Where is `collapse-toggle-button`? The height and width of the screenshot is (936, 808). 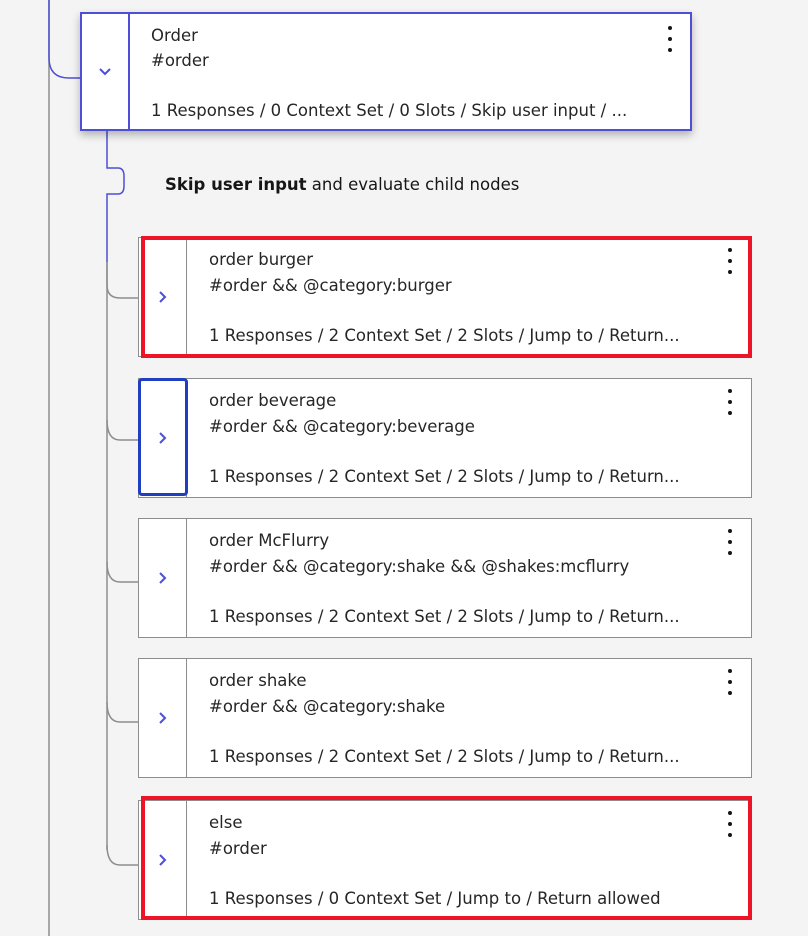 collapse-toggle-button is located at coordinates (106, 71).